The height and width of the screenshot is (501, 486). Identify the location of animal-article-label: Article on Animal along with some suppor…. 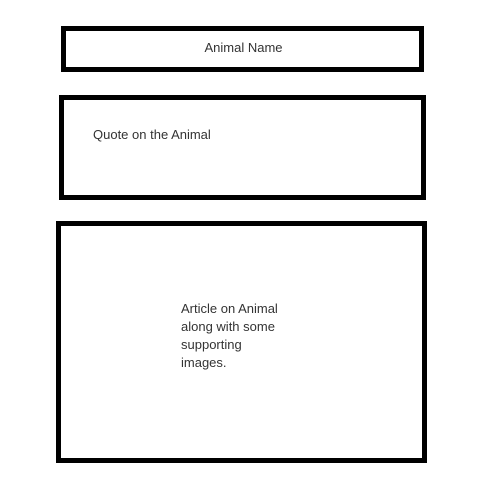
(229, 335).